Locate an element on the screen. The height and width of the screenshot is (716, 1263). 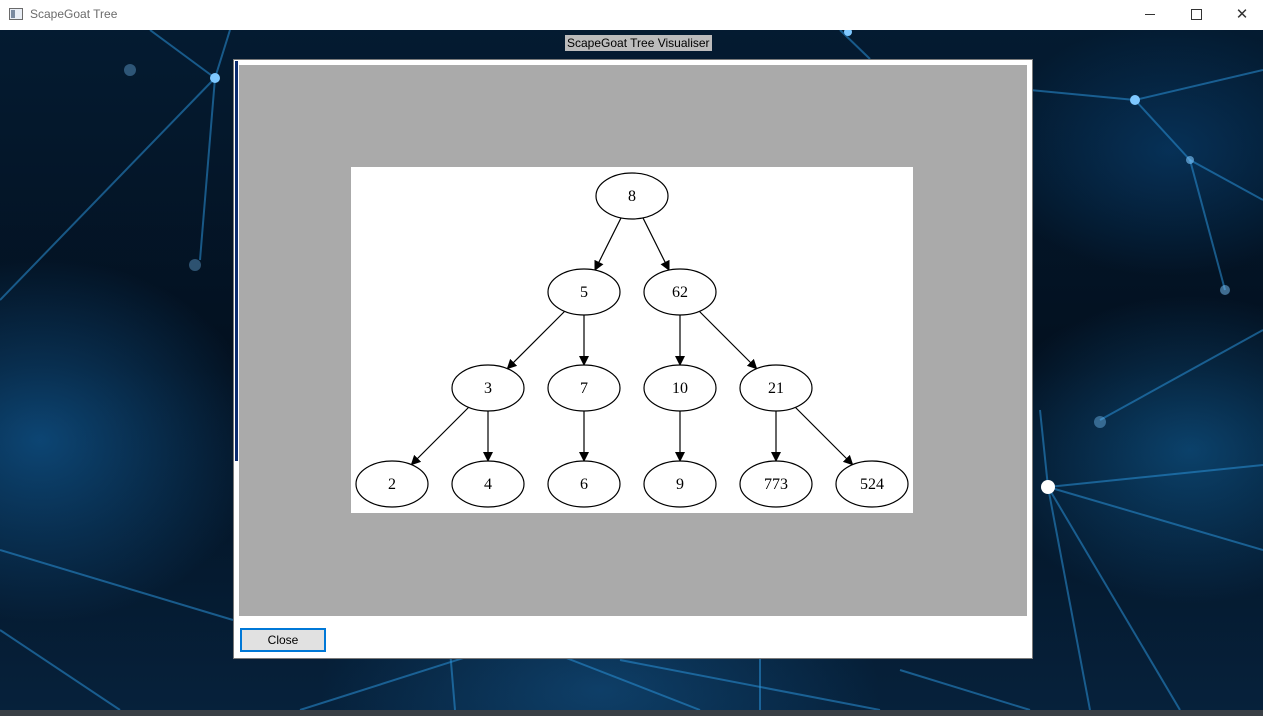
tree-node: 3 is located at coordinates (488, 388).